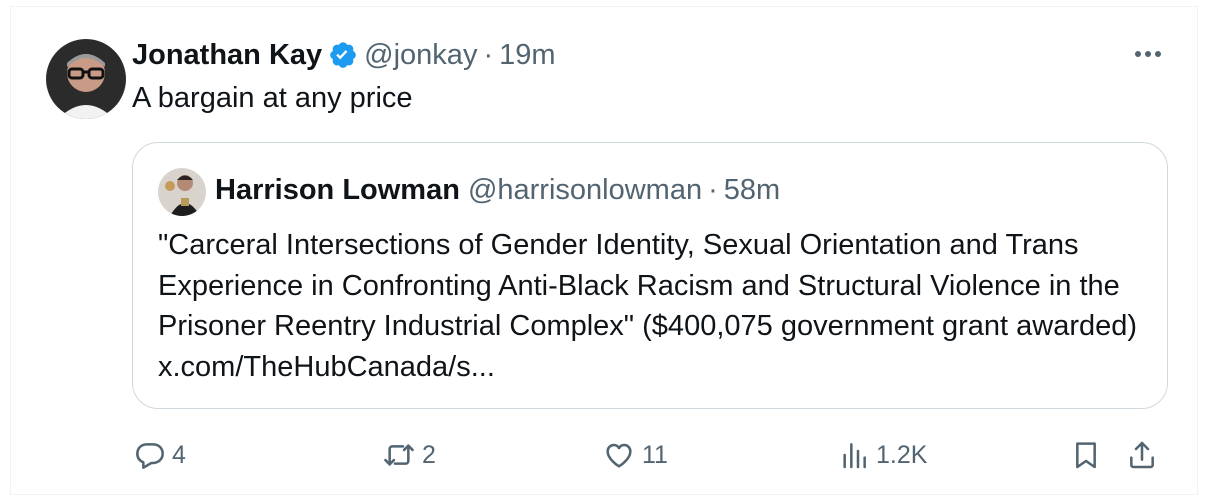 The image size is (1216, 498). I want to click on quote-author-avatar, so click(182, 192).